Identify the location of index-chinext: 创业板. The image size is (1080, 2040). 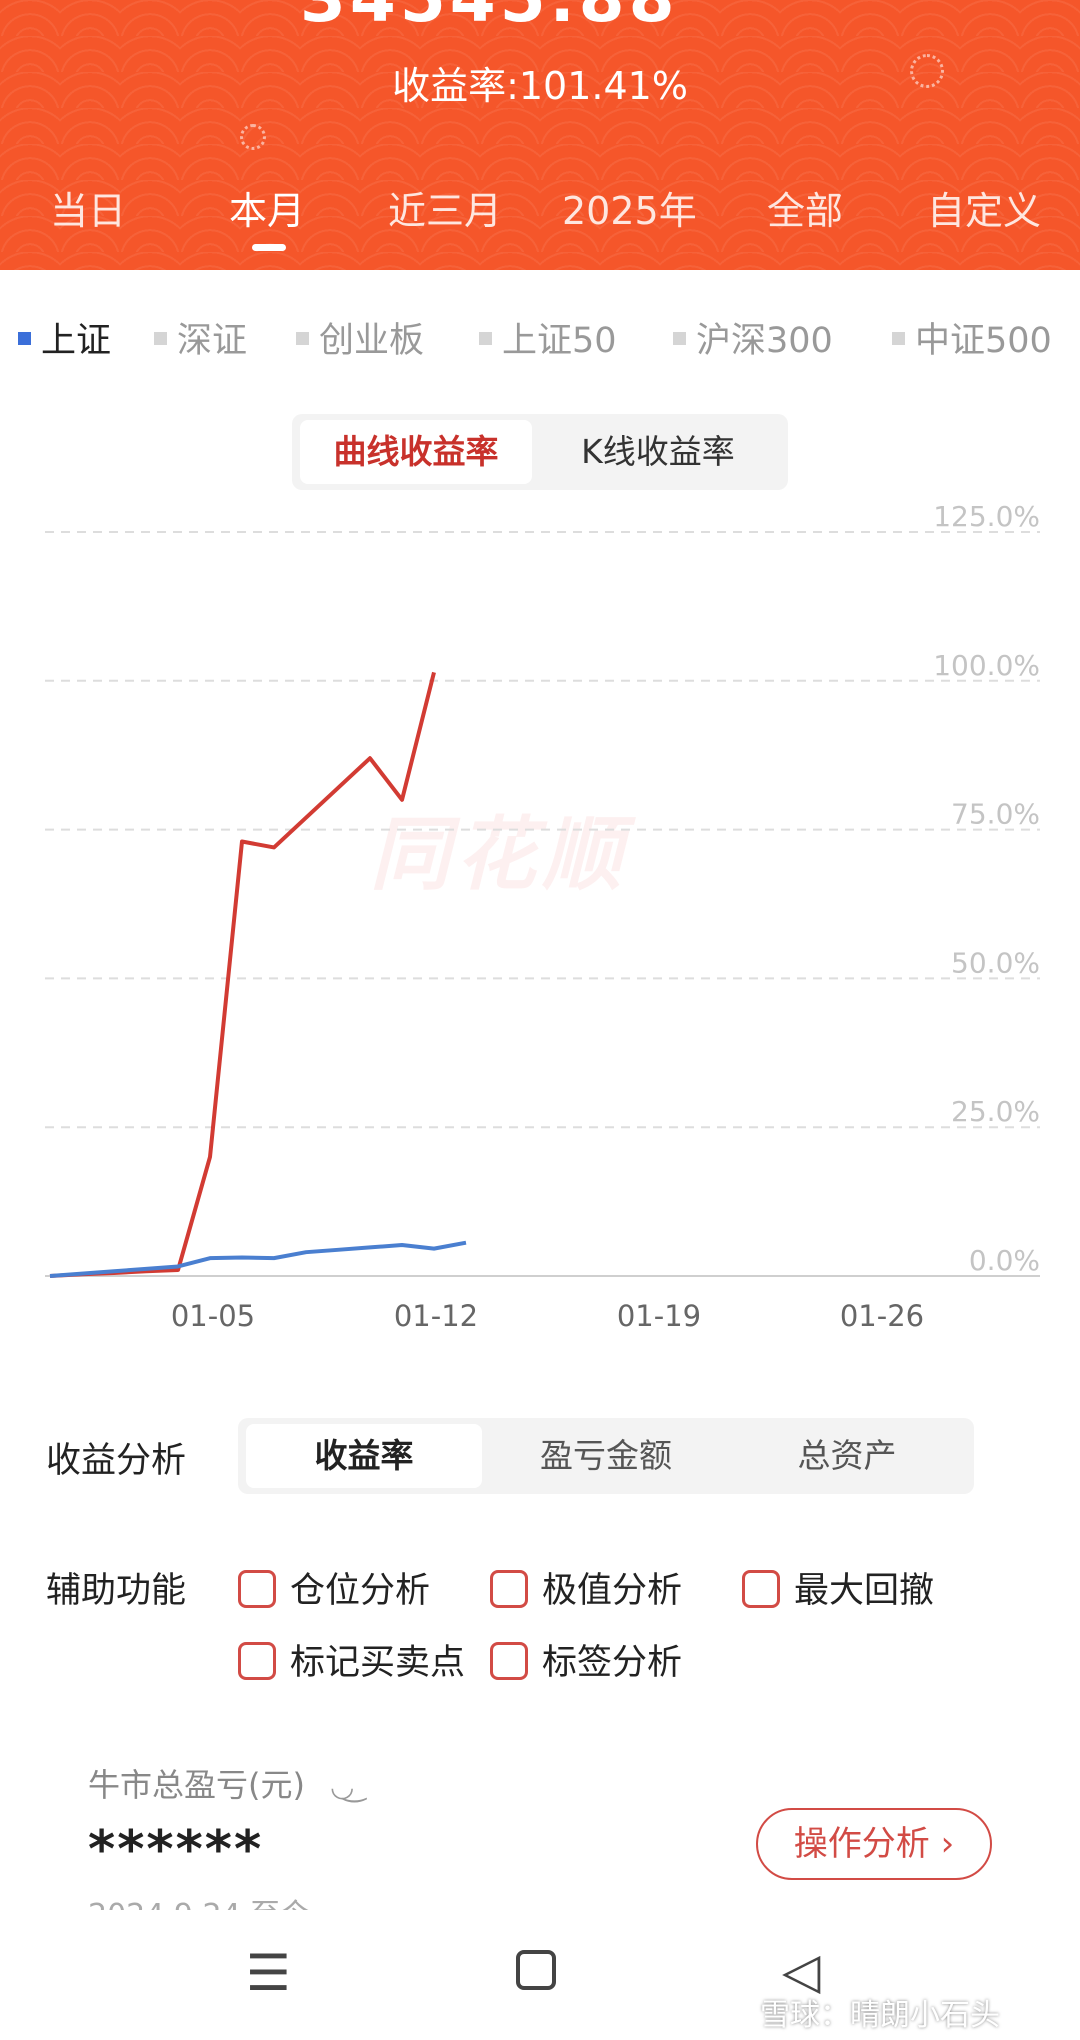
(360, 337).